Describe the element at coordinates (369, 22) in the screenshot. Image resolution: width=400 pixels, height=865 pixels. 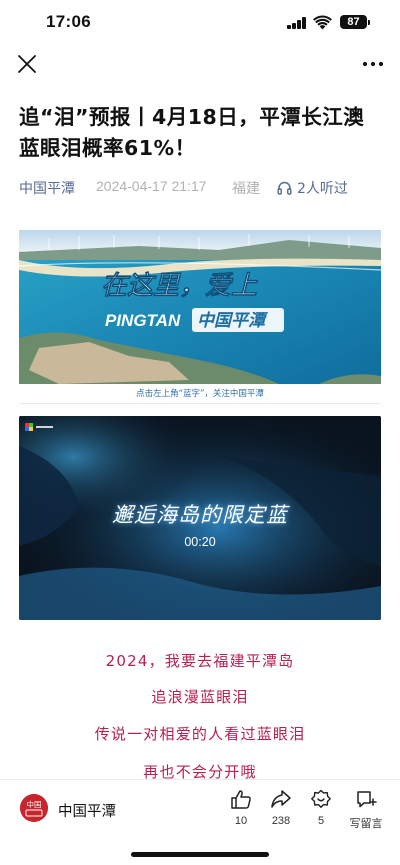
I see `battery-tip` at that location.